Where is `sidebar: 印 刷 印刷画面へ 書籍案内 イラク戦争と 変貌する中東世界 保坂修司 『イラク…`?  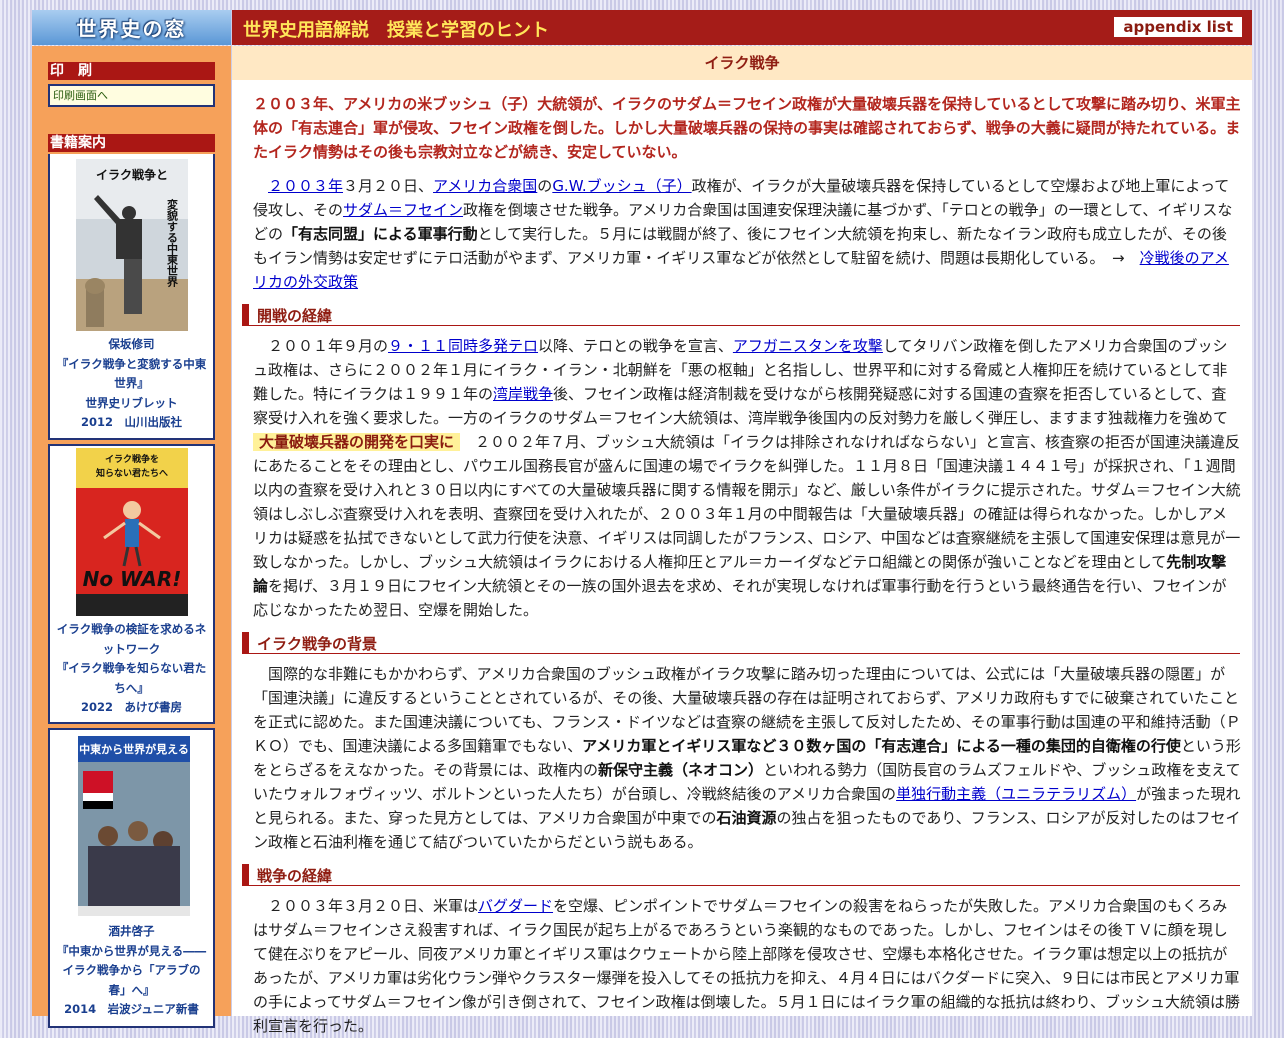 sidebar: 印 刷 印刷画面へ 書籍案内 イラク戦争と 変貌する中東世界 保坂修司 『イラク… is located at coordinates (131, 537).